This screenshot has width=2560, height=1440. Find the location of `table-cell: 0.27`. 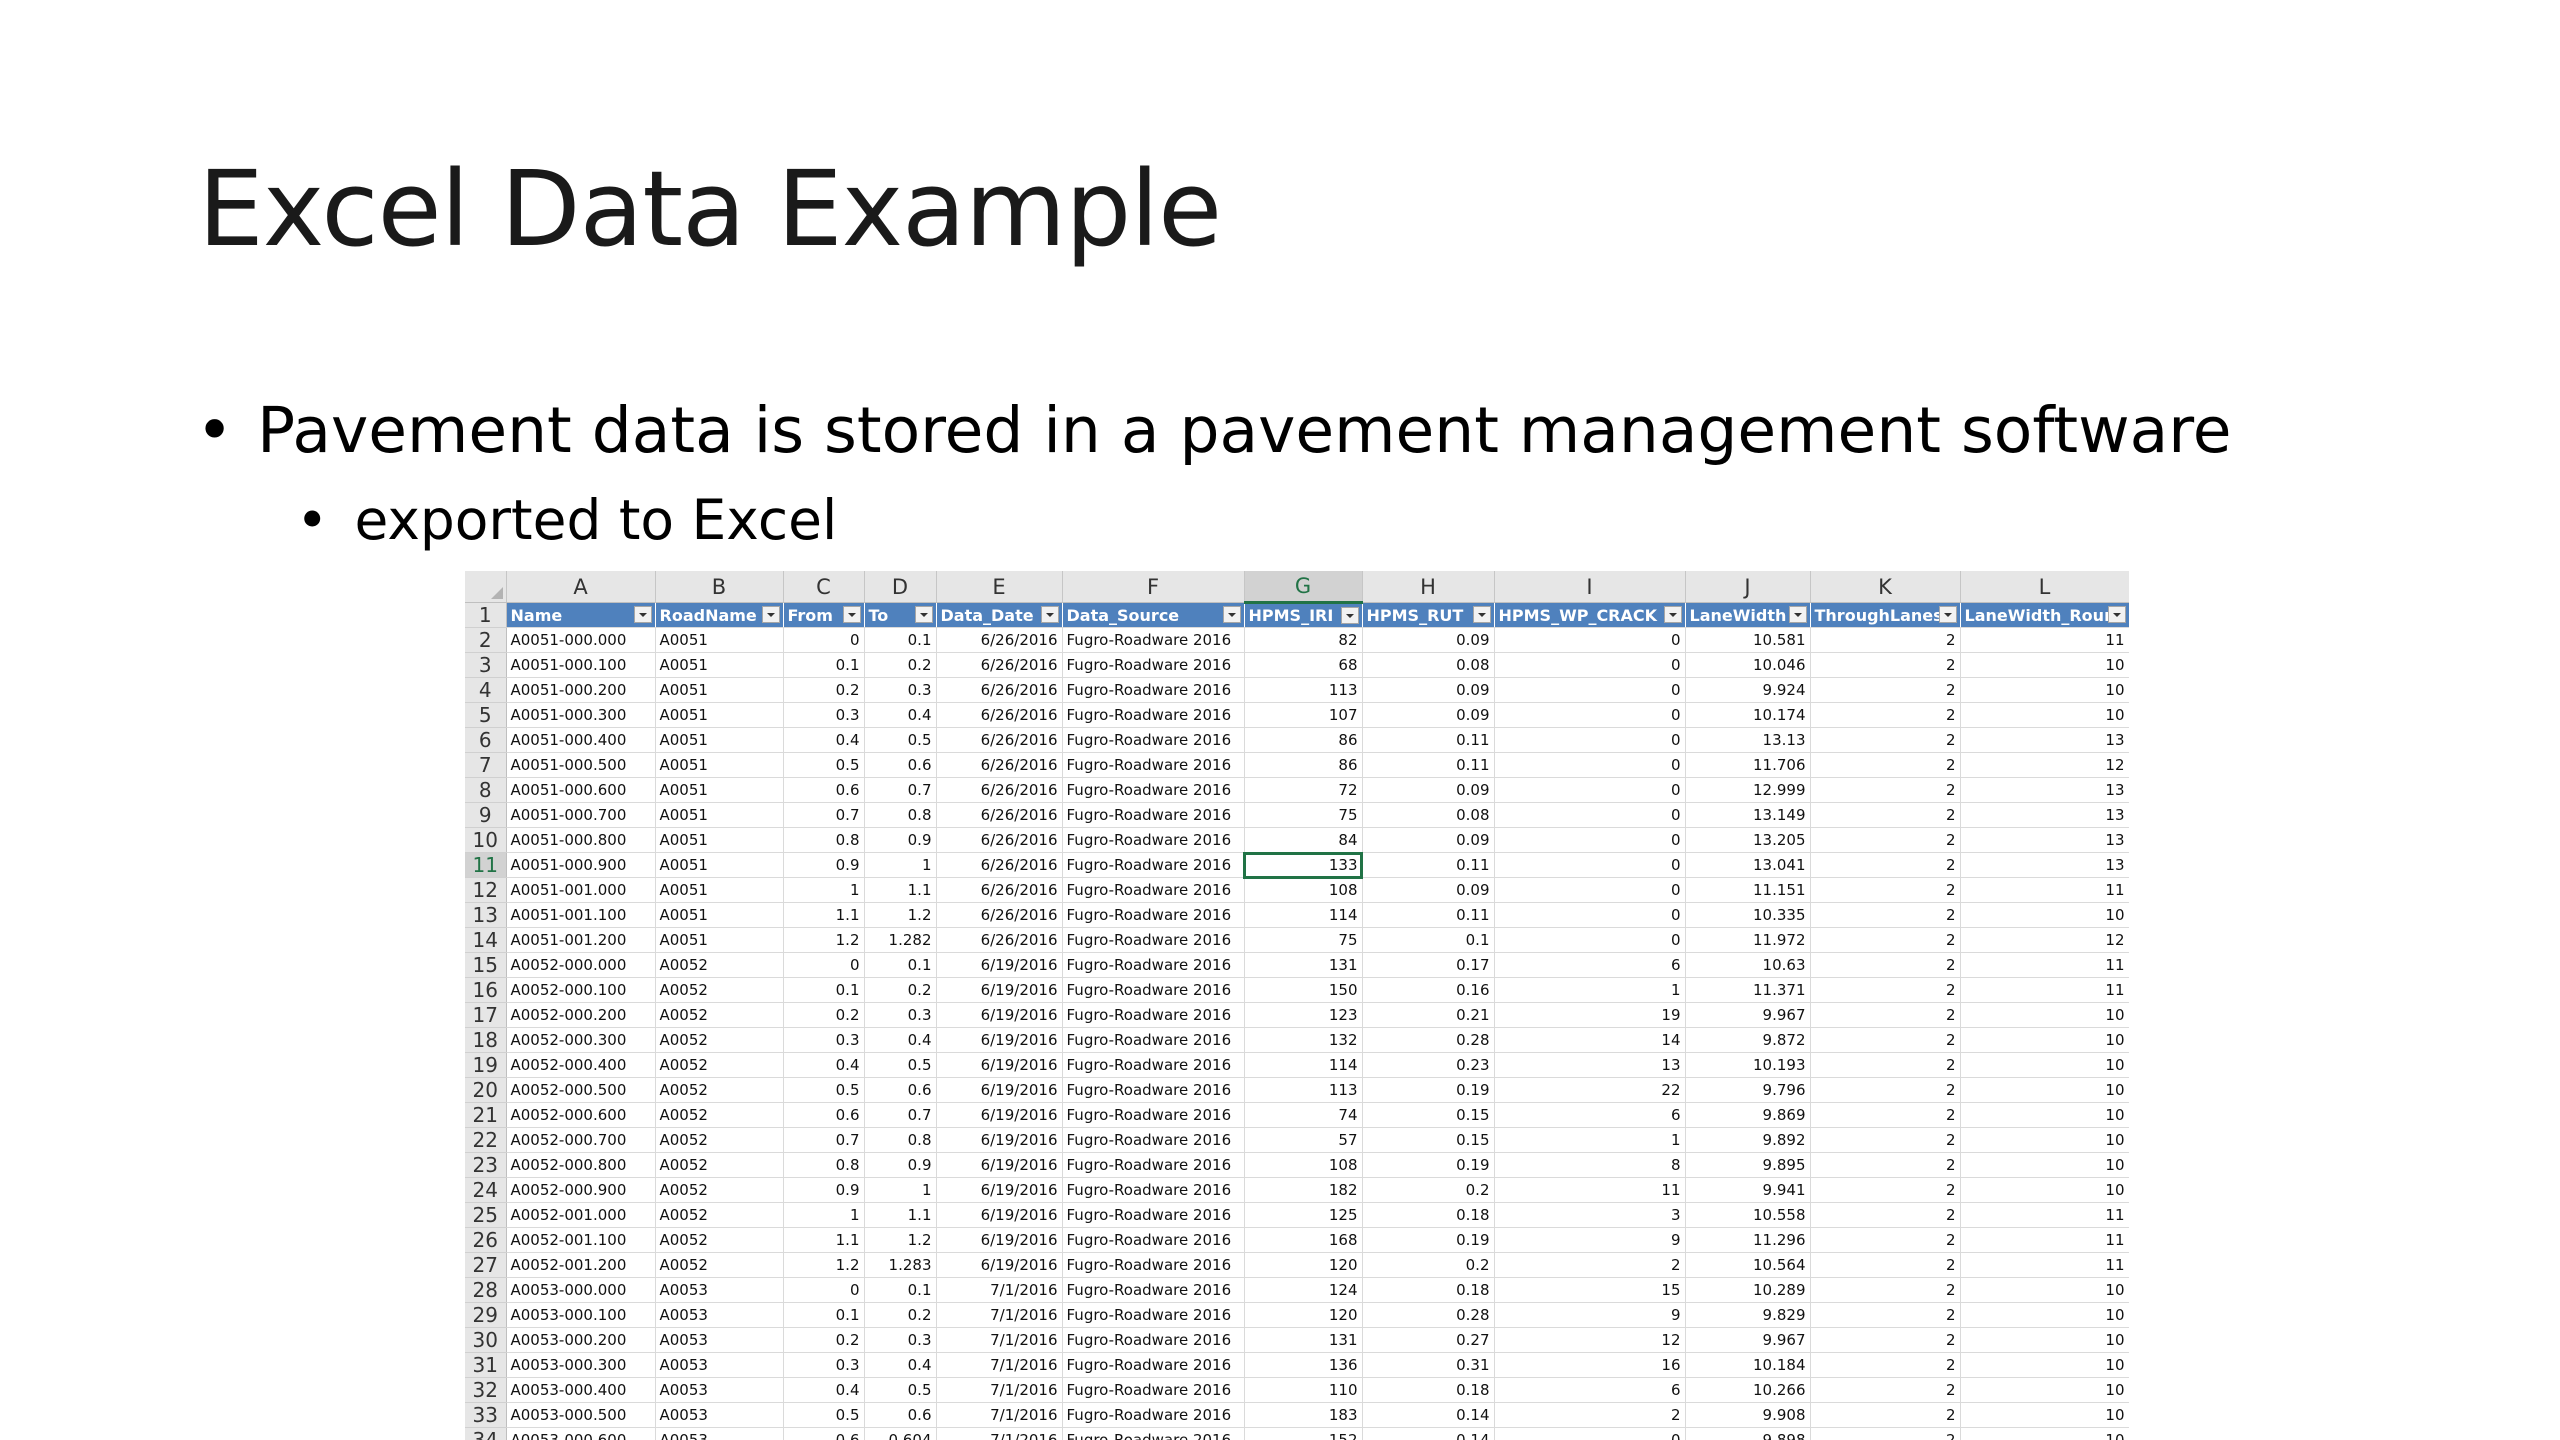

table-cell: 0.27 is located at coordinates (1428, 1340).